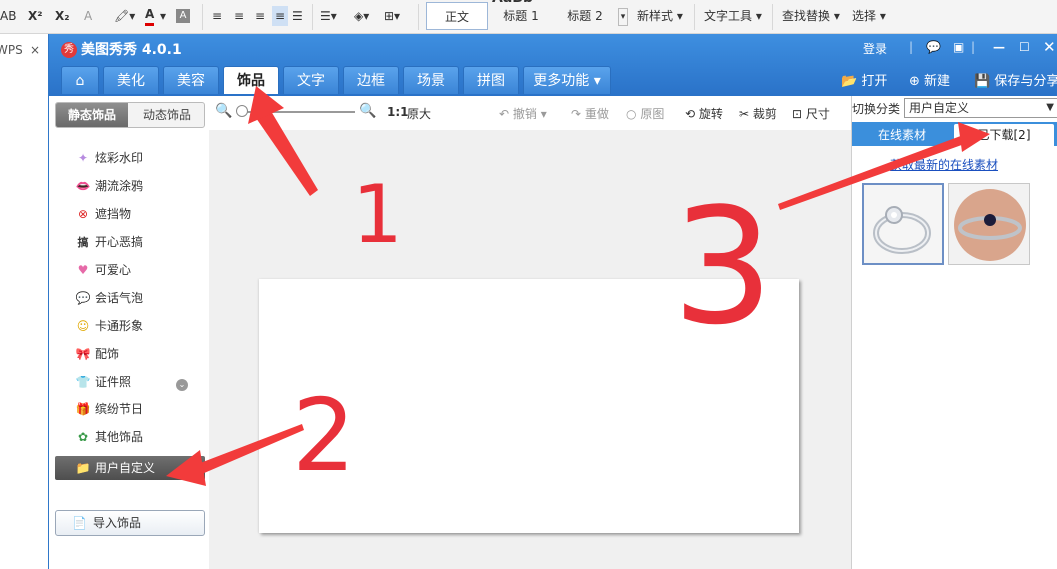 Image resolution: width=1057 pixels, height=569 pixels. I want to click on tab-makeup: 美容, so click(191, 80).